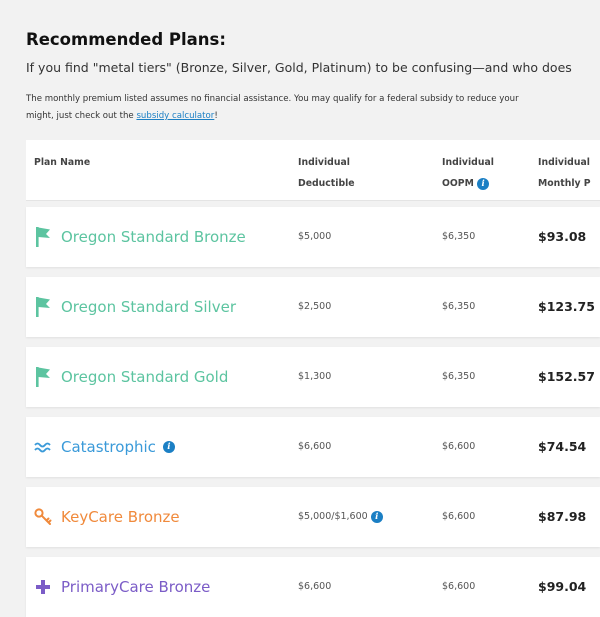  Describe the element at coordinates (468, 162) in the screenshot. I see `column-header-oopm-line-1: Individual` at that location.